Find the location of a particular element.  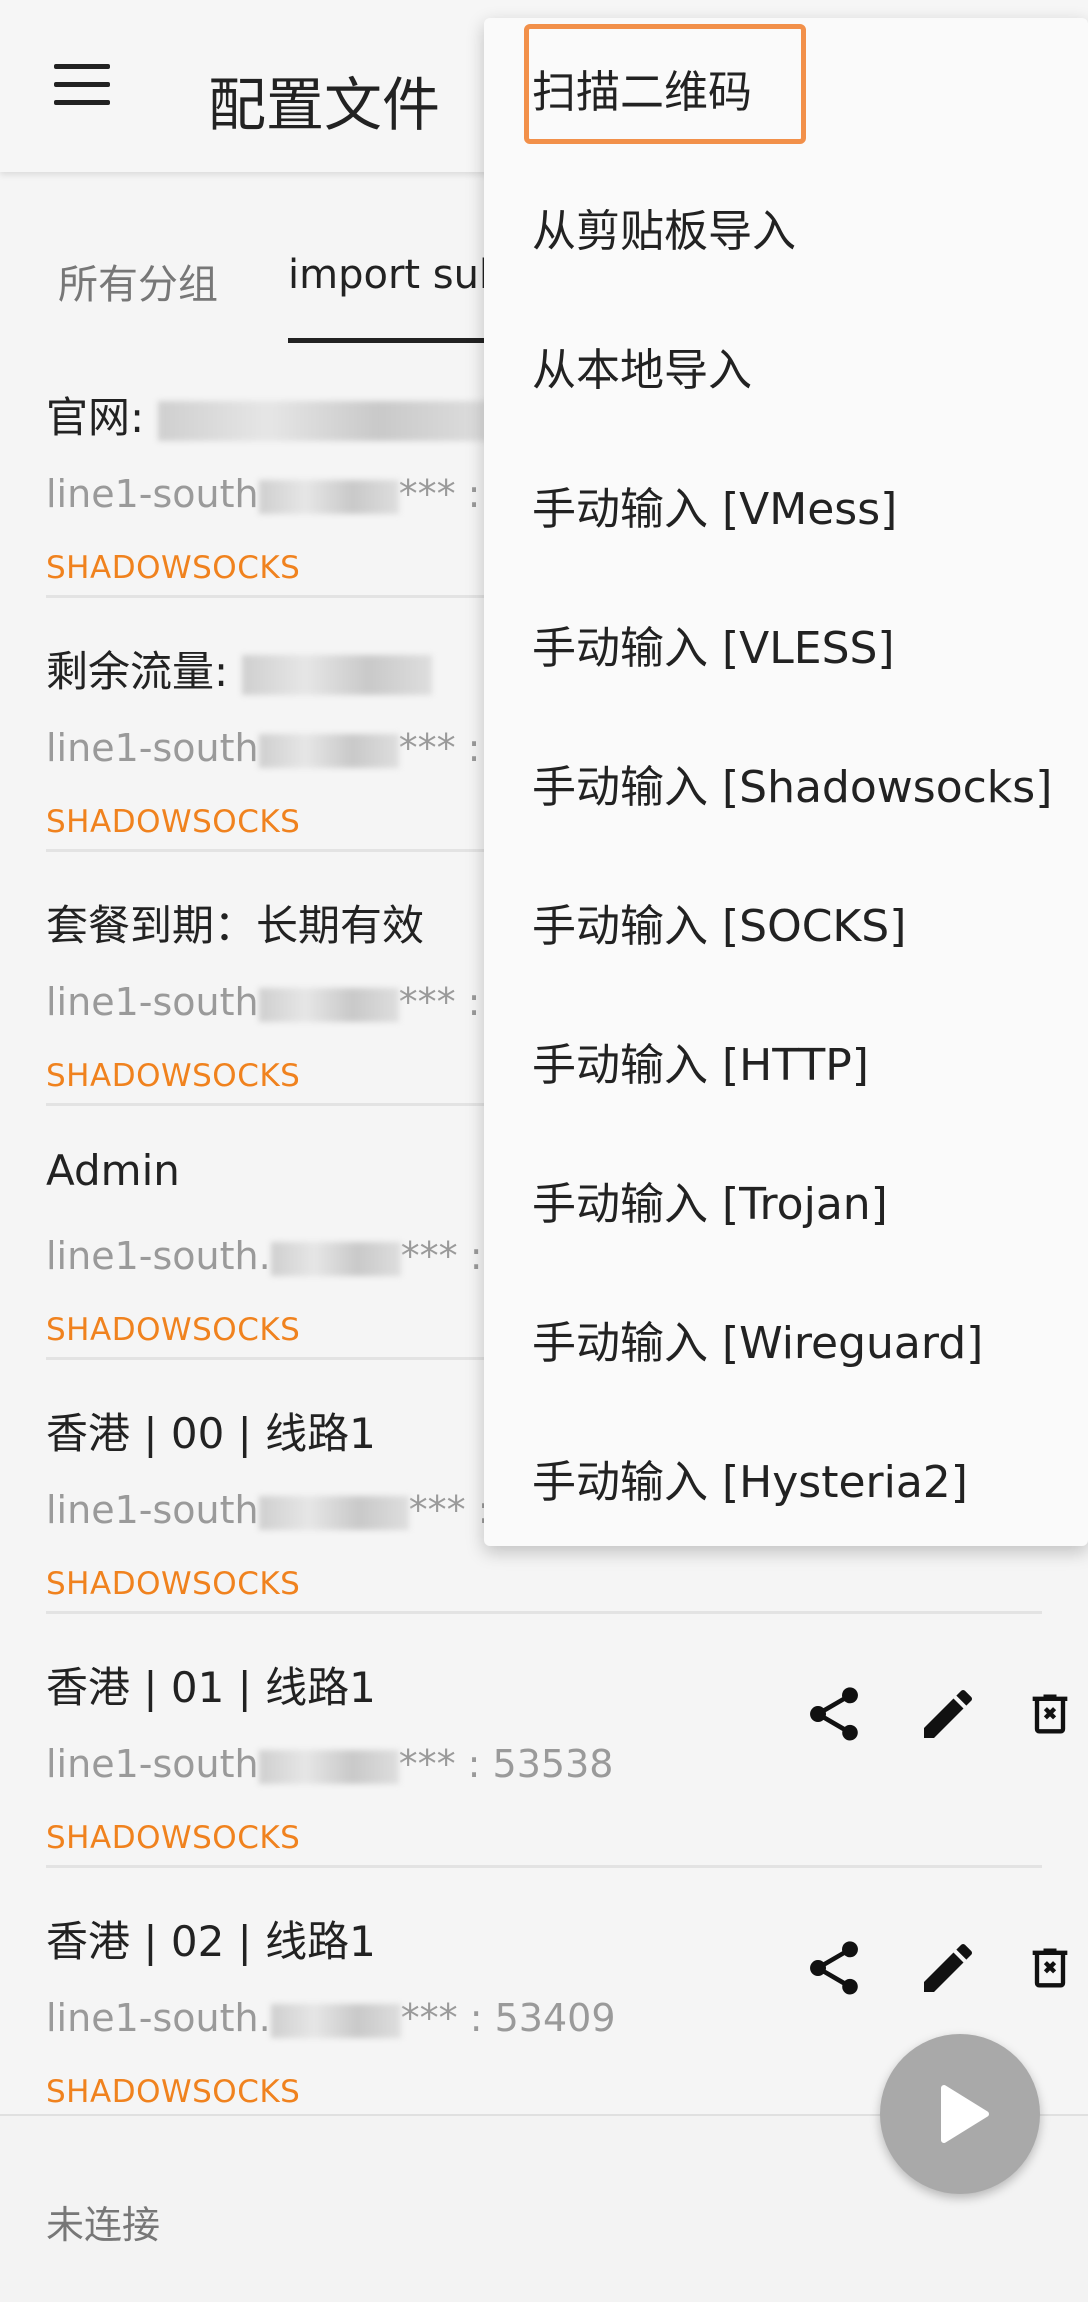

connection-status: 未连接 is located at coordinates (103, 2225).